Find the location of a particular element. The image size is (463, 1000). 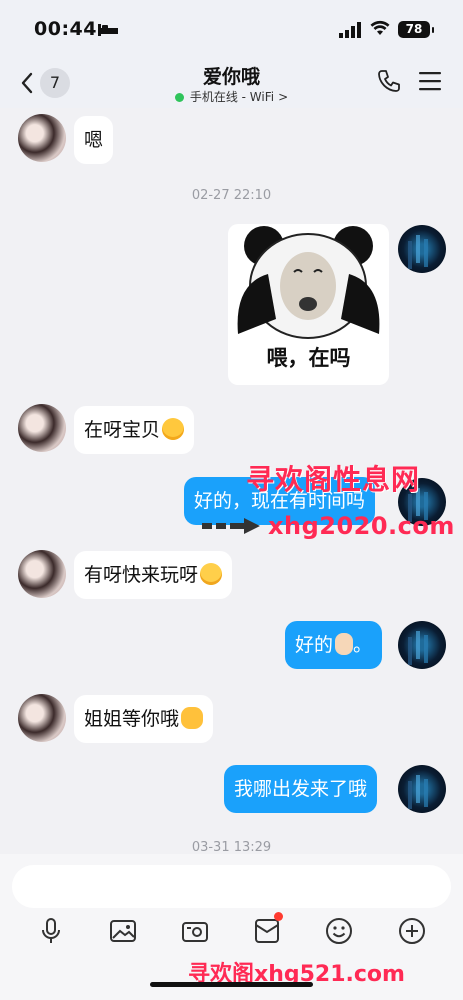

panda-meme-sticker is located at coordinates (308, 282).